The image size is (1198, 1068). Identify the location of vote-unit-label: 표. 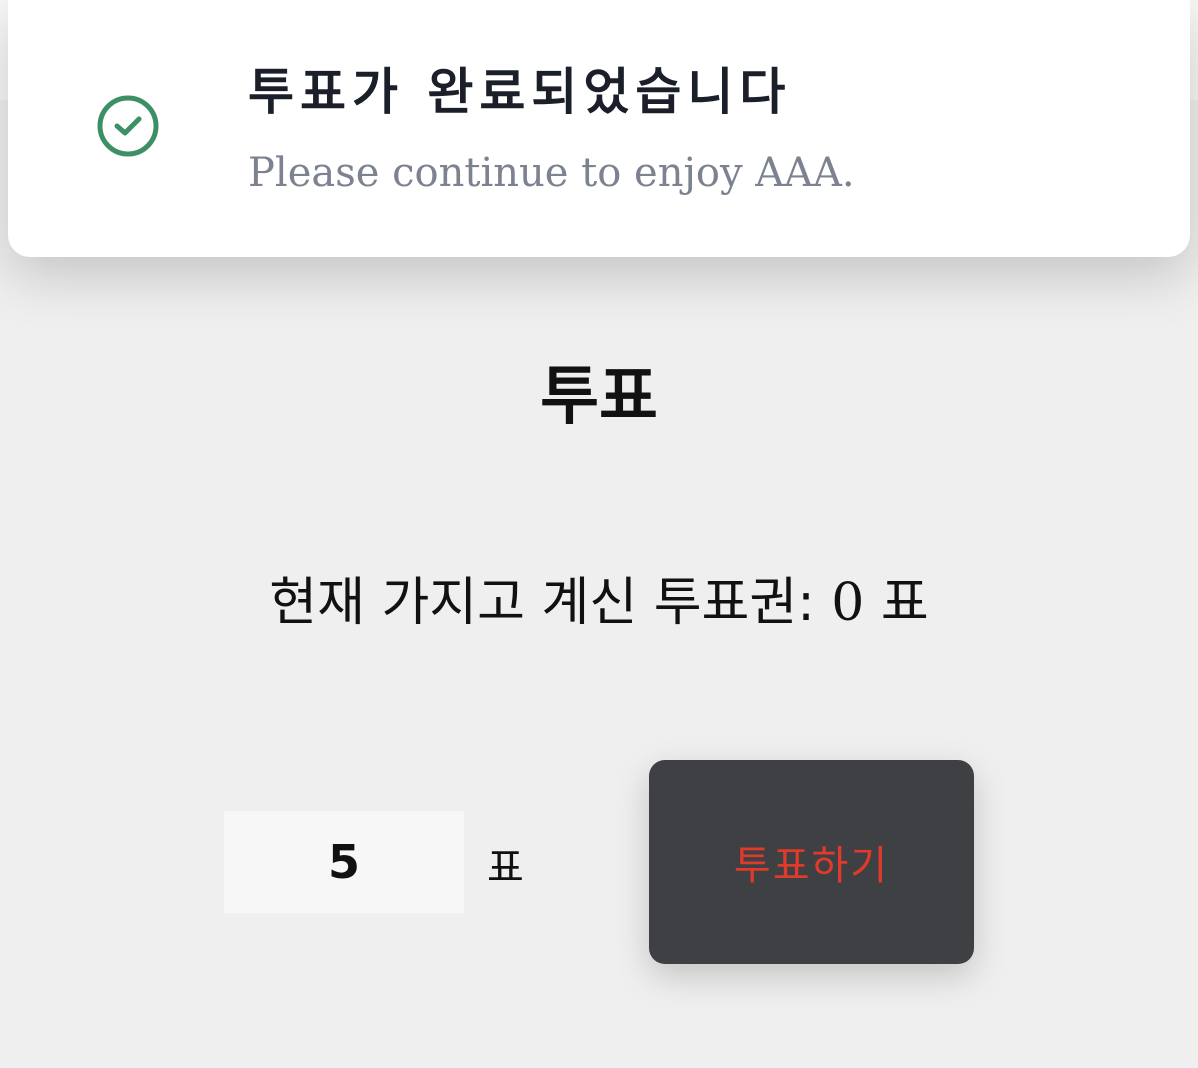
(505, 868).